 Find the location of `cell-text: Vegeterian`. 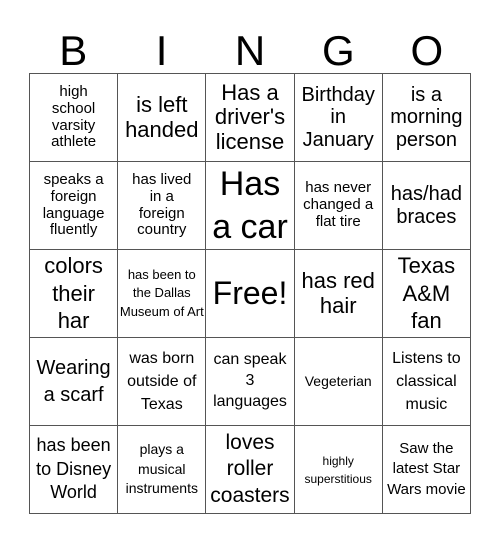

cell-text: Vegeterian is located at coordinates (338, 380).